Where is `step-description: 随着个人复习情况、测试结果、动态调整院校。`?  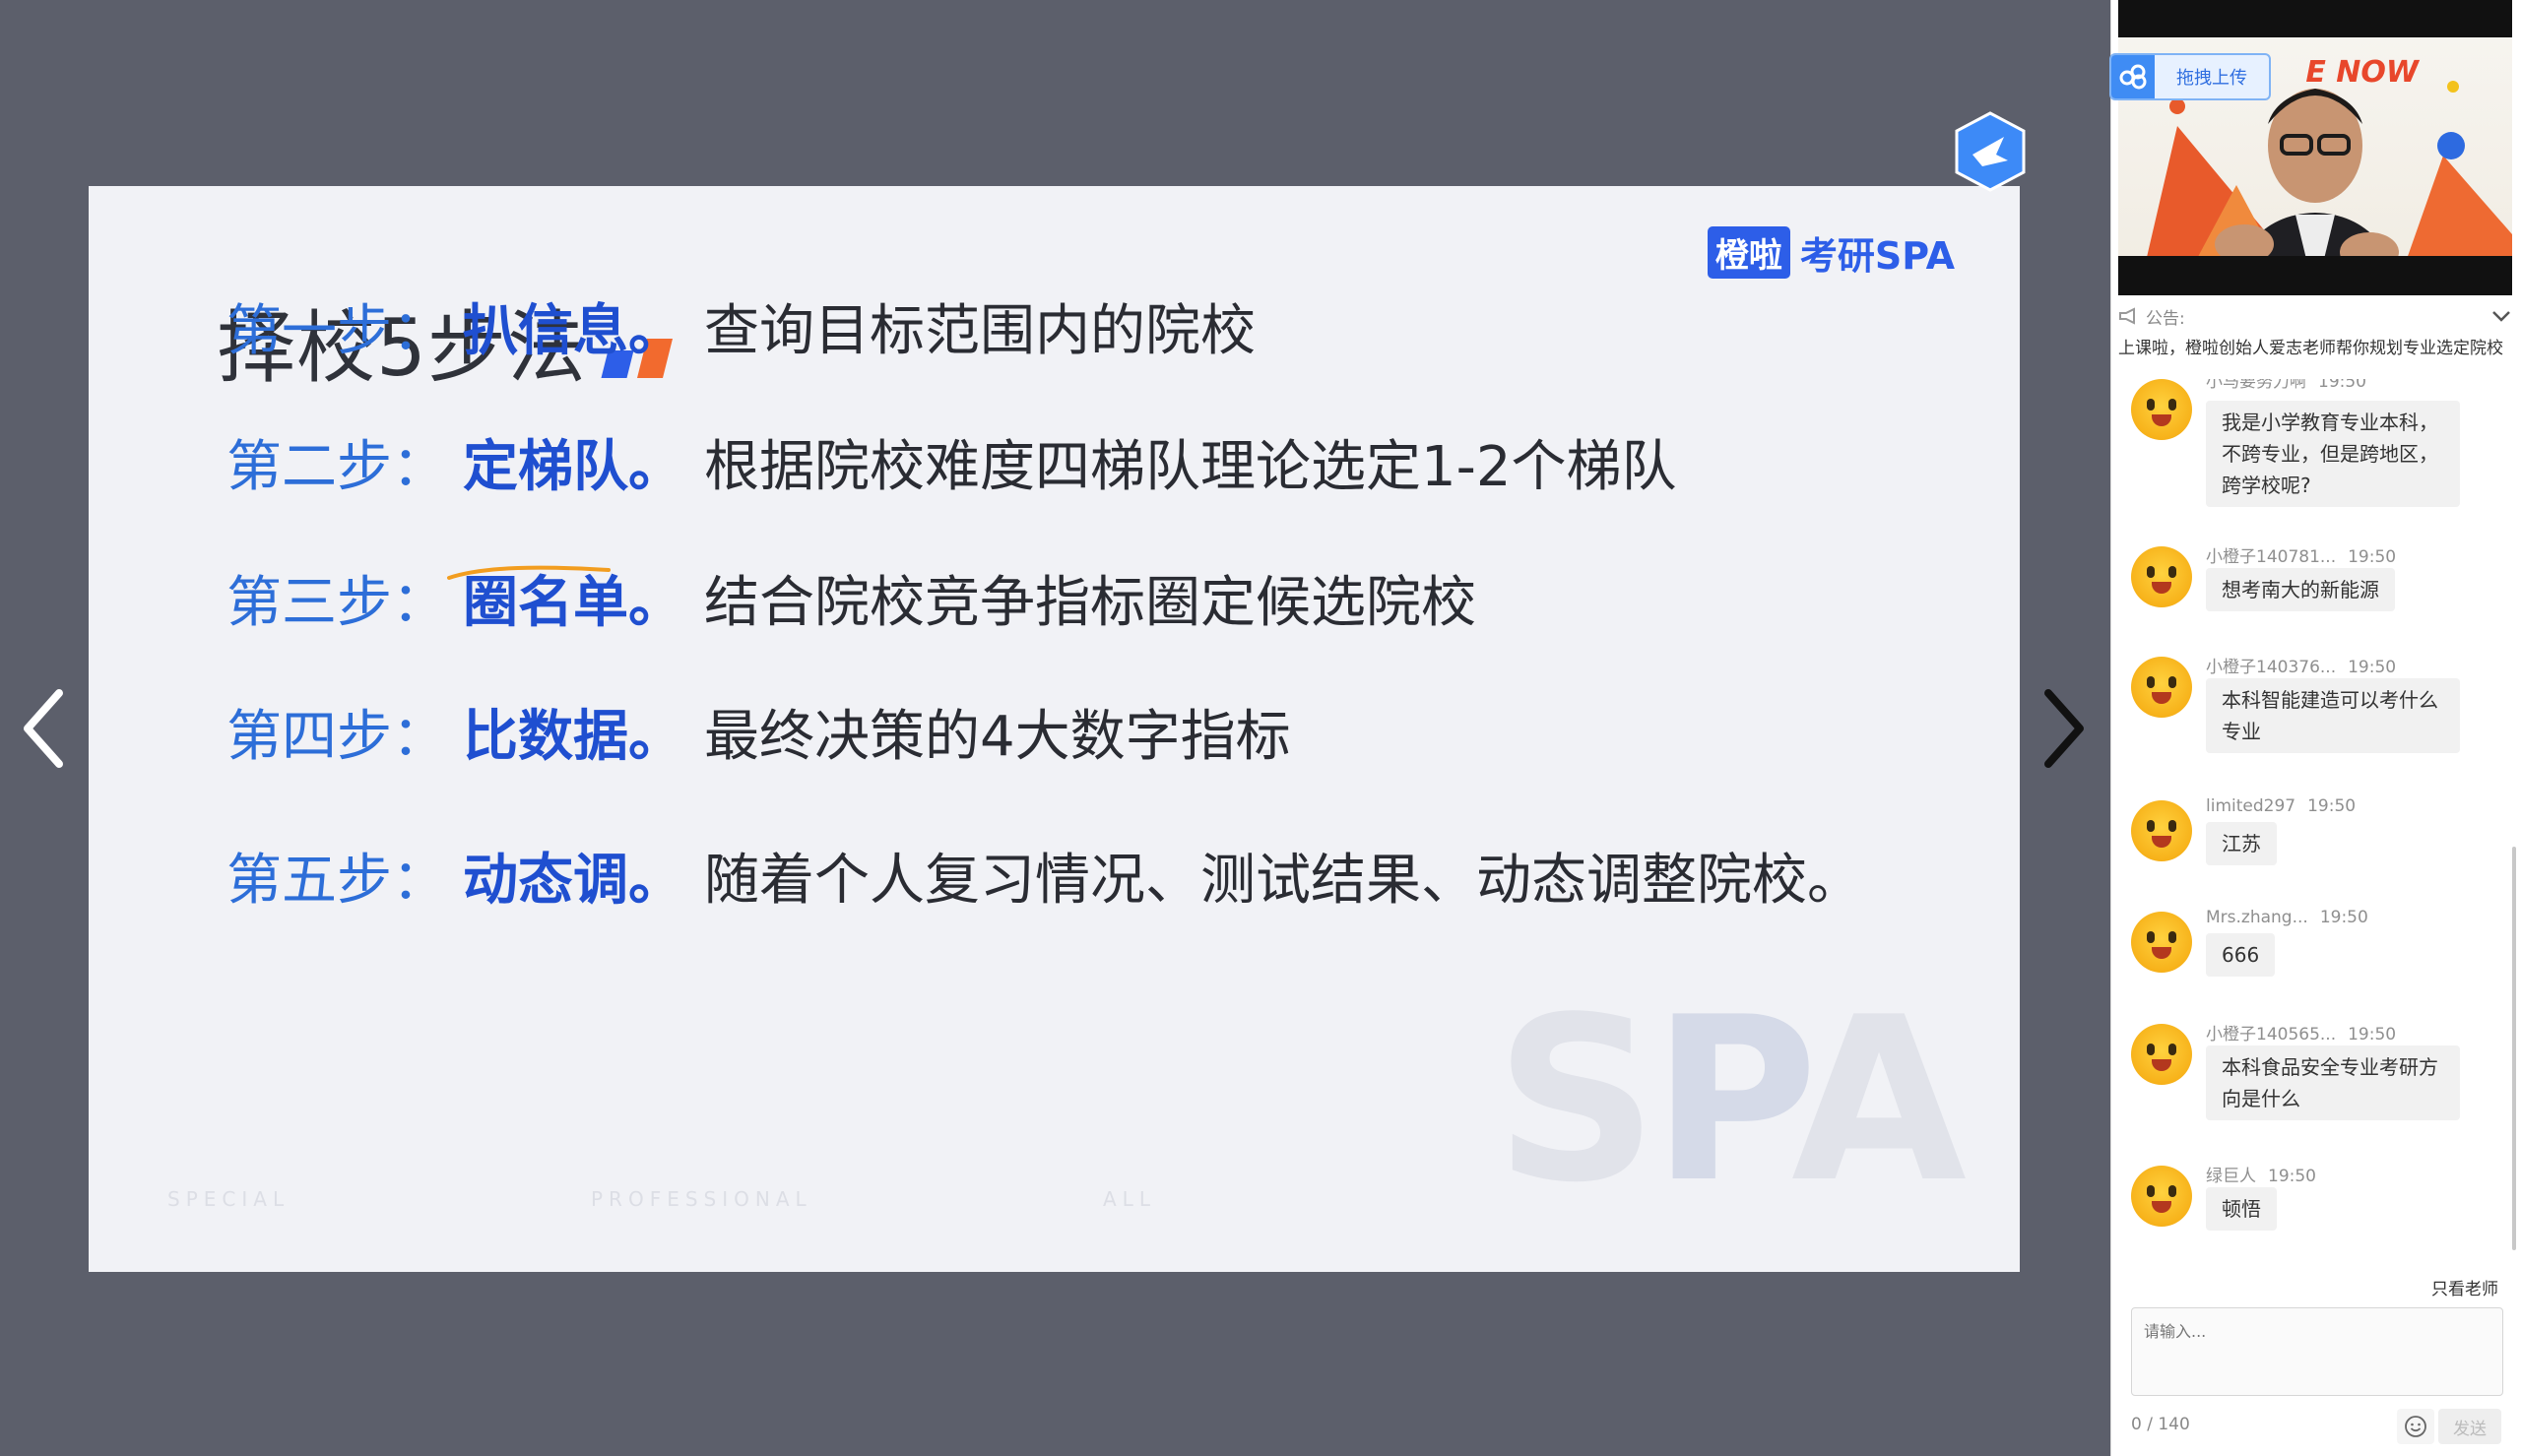 step-description: 随着个人复习情况、测试结果、动态调整院校。 is located at coordinates (1283, 880).